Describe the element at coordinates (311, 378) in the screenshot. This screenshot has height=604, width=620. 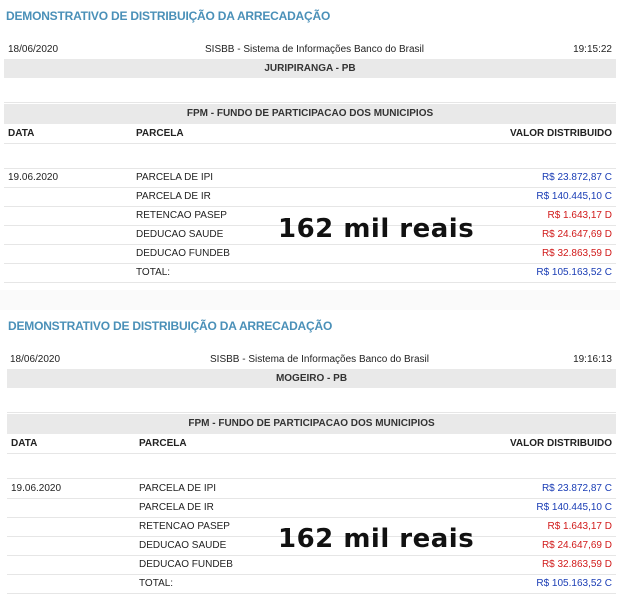
I see `municipality-band: MOGEIRO - PB` at that location.